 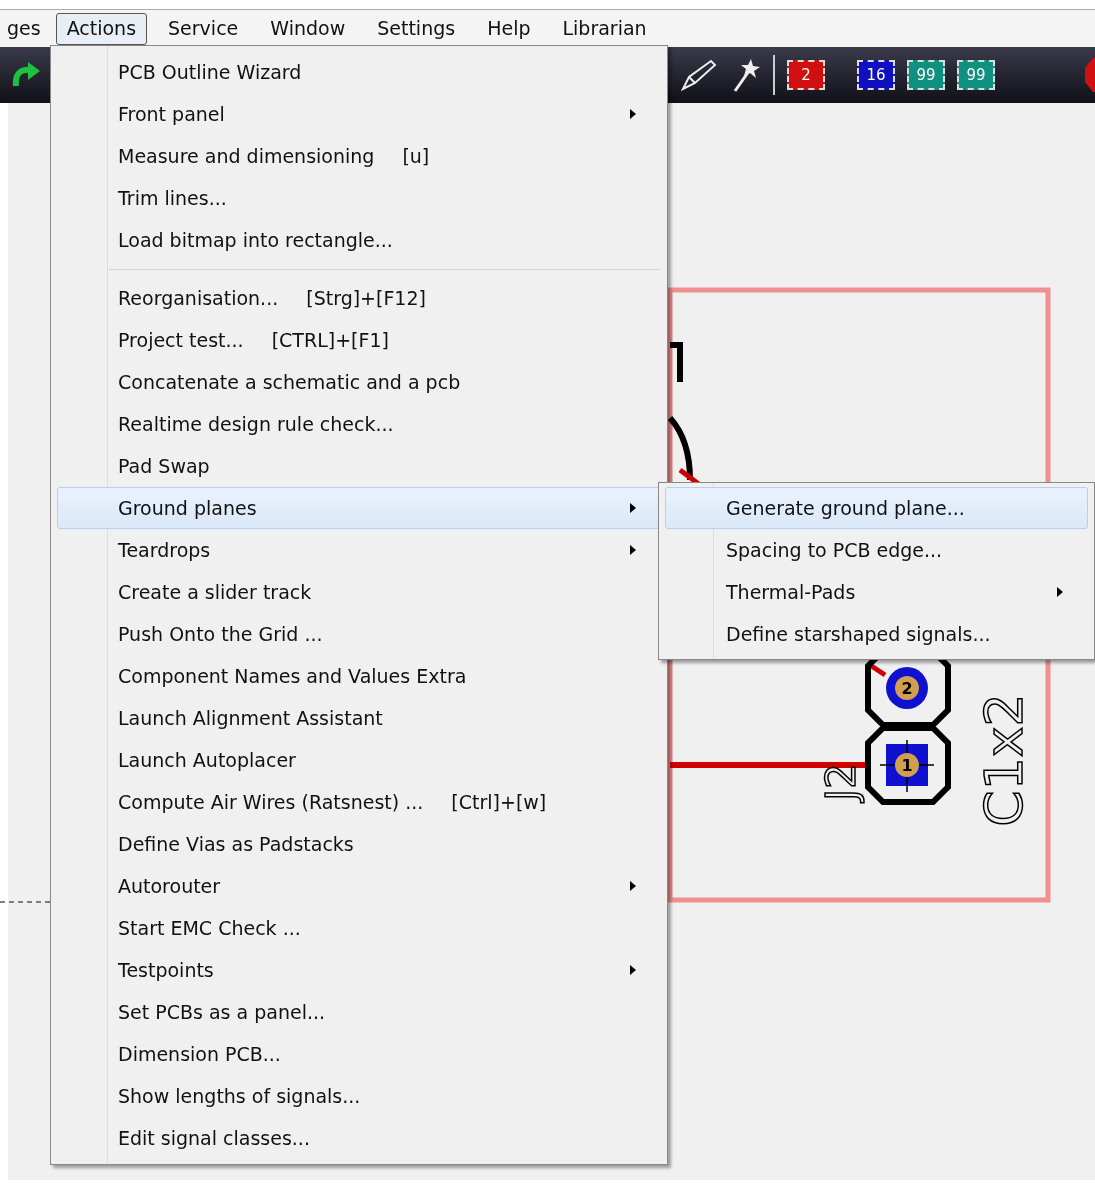 What do you see at coordinates (509, 28) in the screenshot?
I see `menu-bar-item: Help` at bounding box center [509, 28].